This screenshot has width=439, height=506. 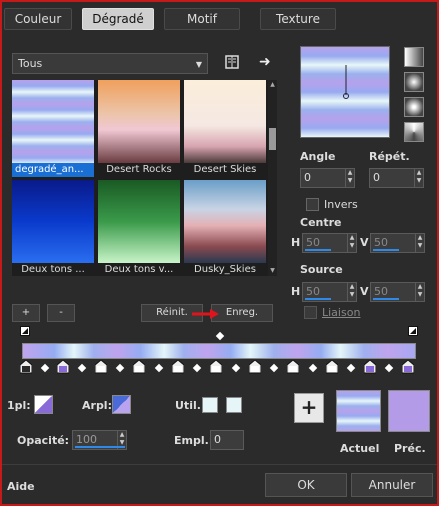 I want to click on source-h-value: 50, so click(x=313, y=291).